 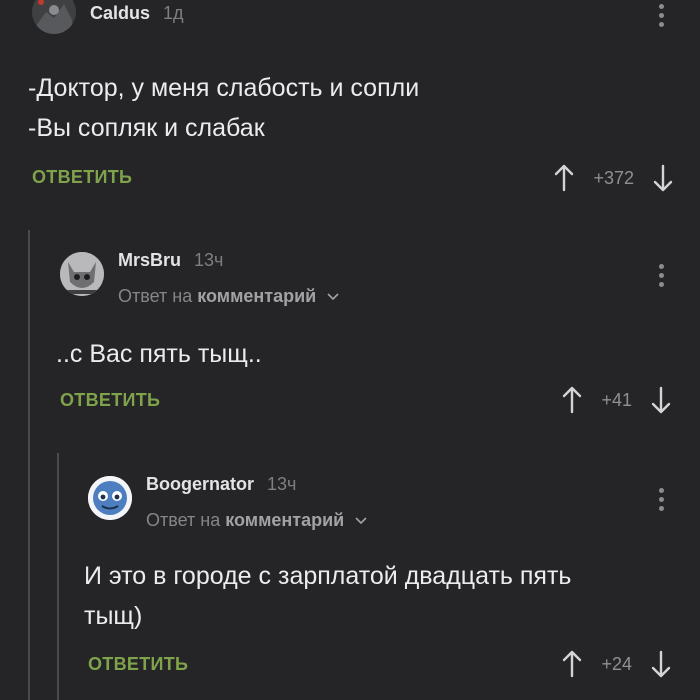 What do you see at coordinates (200, 484) in the screenshot?
I see `author-name: Boogernator` at bounding box center [200, 484].